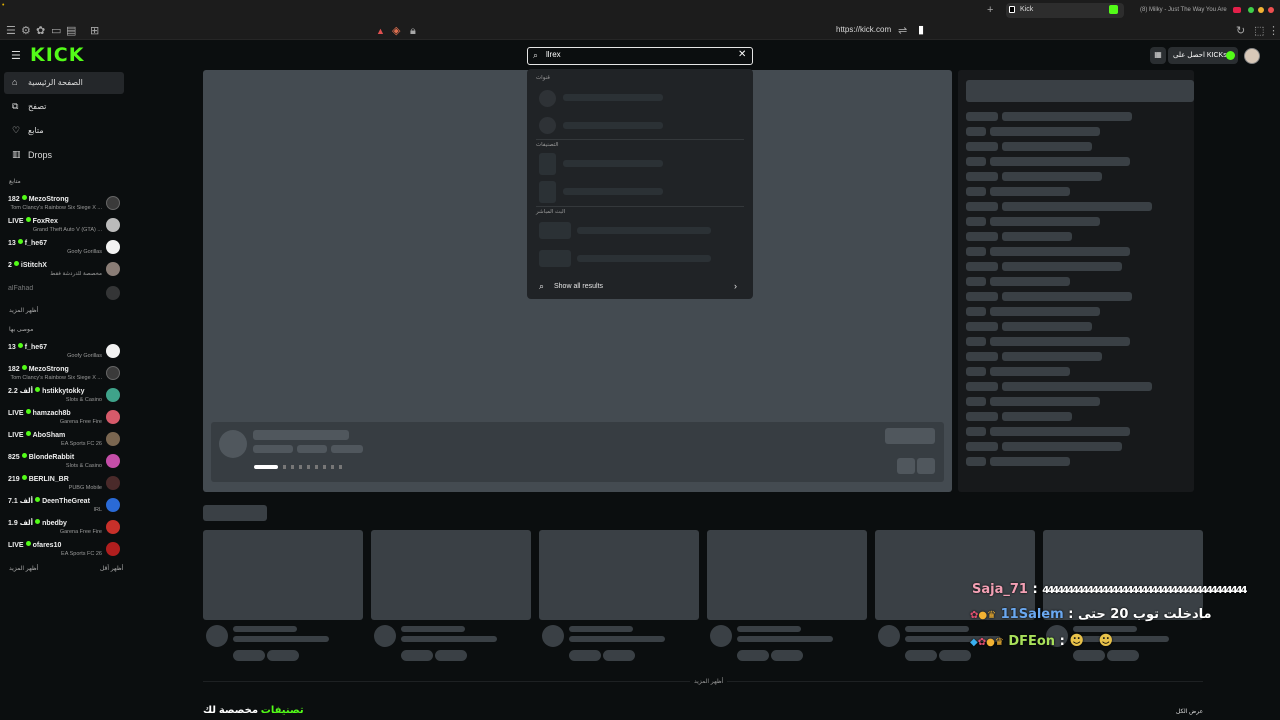 The image size is (1280, 720). I want to click on user-avatar, so click(1252, 56).